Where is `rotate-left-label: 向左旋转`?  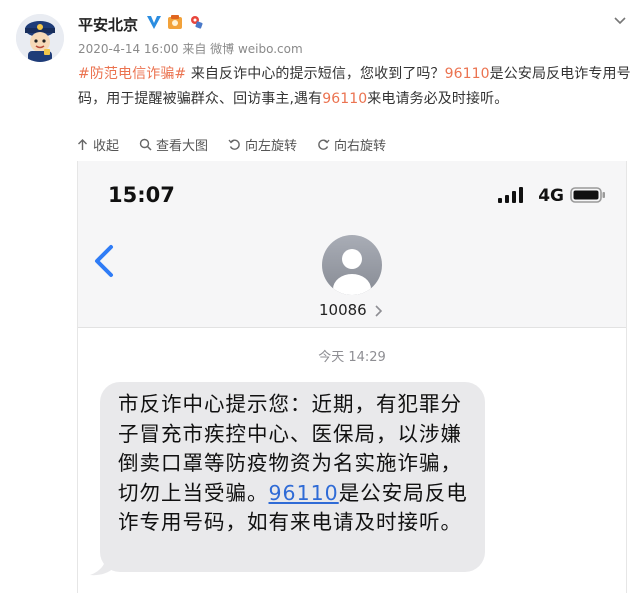 rotate-left-label: 向左旋转 is located at coordinates (271, 146).